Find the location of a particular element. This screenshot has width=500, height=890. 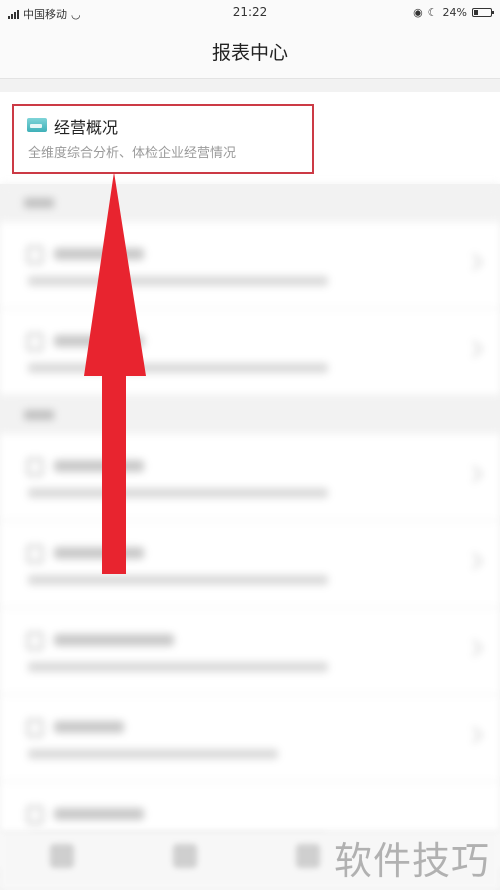

battery-icon is located at coordinates (483, 12).